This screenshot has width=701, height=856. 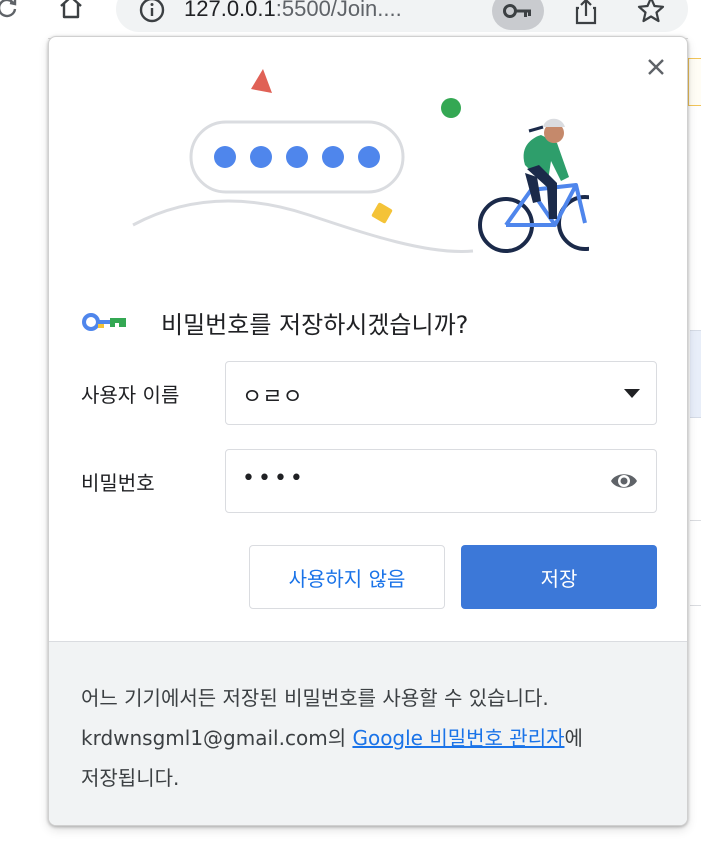 I want to click on close-icon, so click(x=656, y=67).